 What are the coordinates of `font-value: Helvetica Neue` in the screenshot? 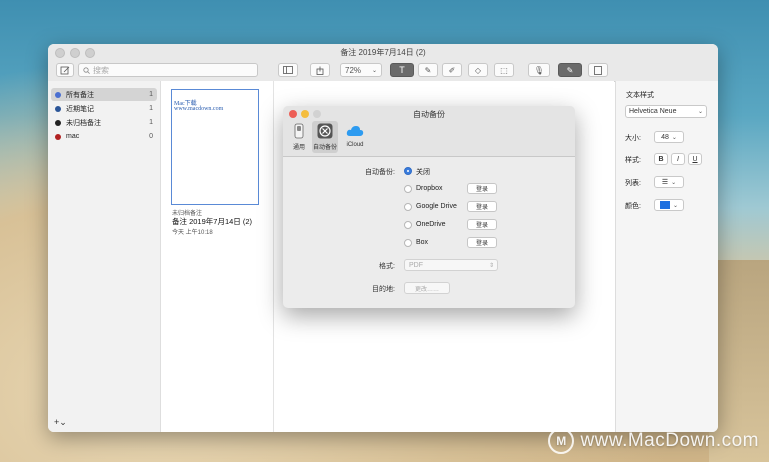 It's located at (653, 111).